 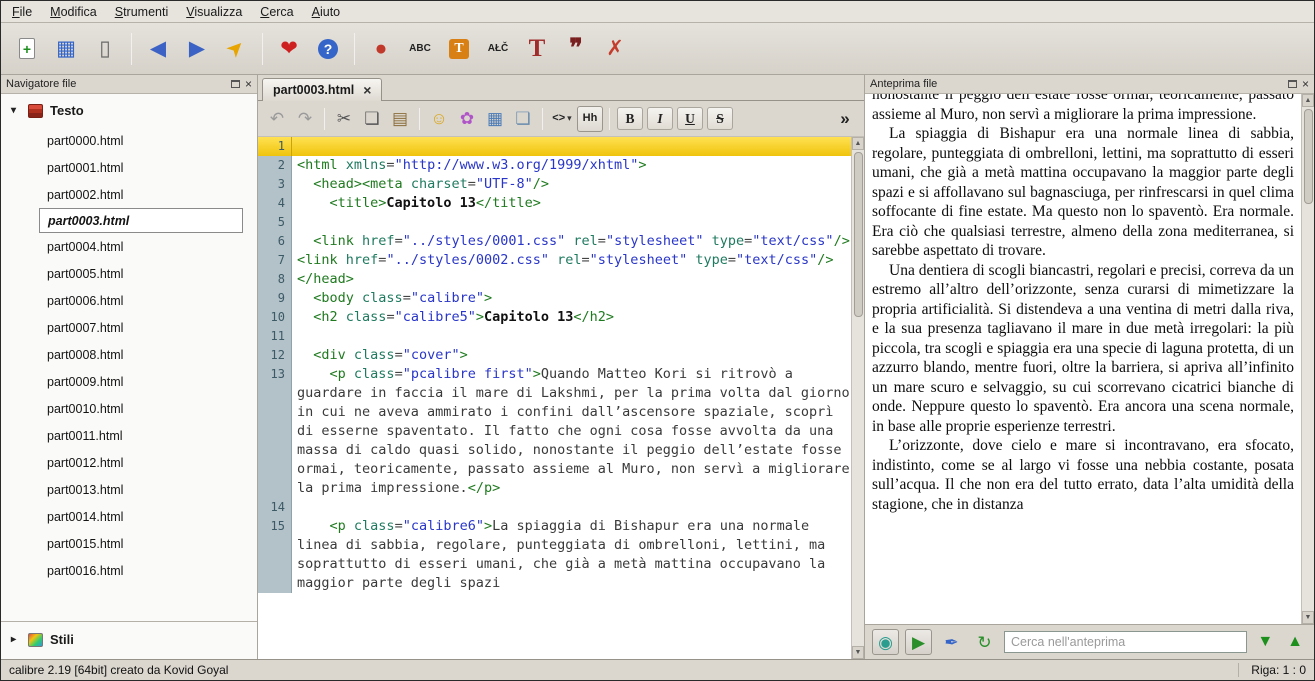 What do you see at coordinates (275, 165) in the screenshot?
I see `line-number: 2` at bounding box center [275, 165].